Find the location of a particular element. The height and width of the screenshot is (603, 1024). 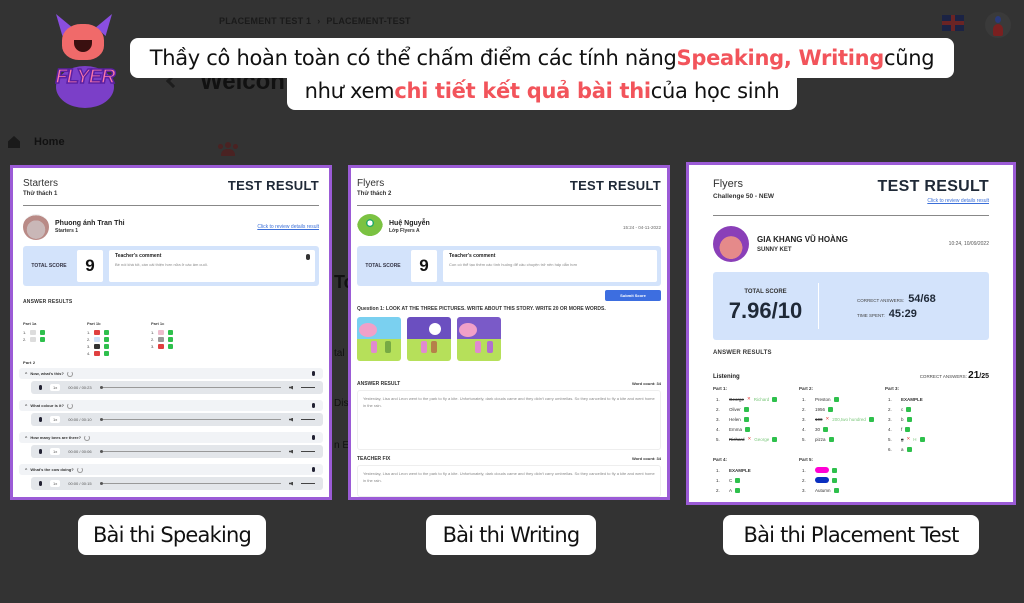

section-total: /25 is located at coordinates (984, 376).